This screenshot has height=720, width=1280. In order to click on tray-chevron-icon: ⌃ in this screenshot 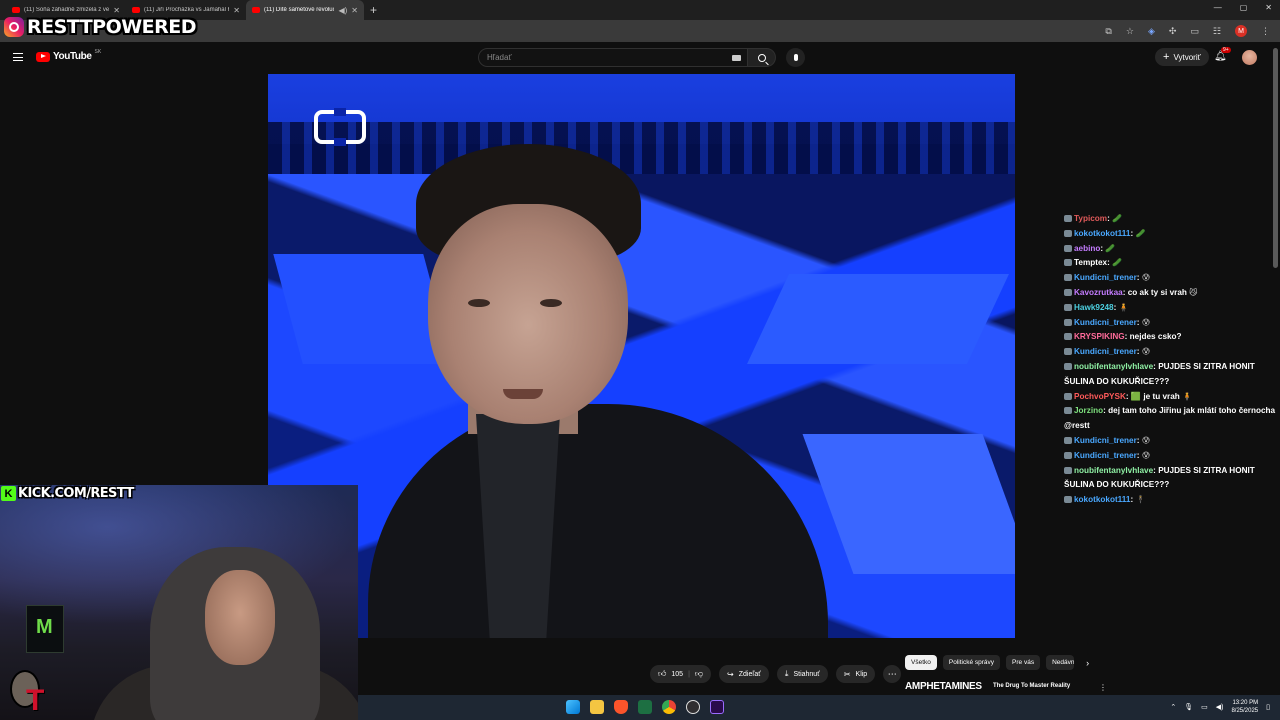, I will do `click(1173, 707)`.